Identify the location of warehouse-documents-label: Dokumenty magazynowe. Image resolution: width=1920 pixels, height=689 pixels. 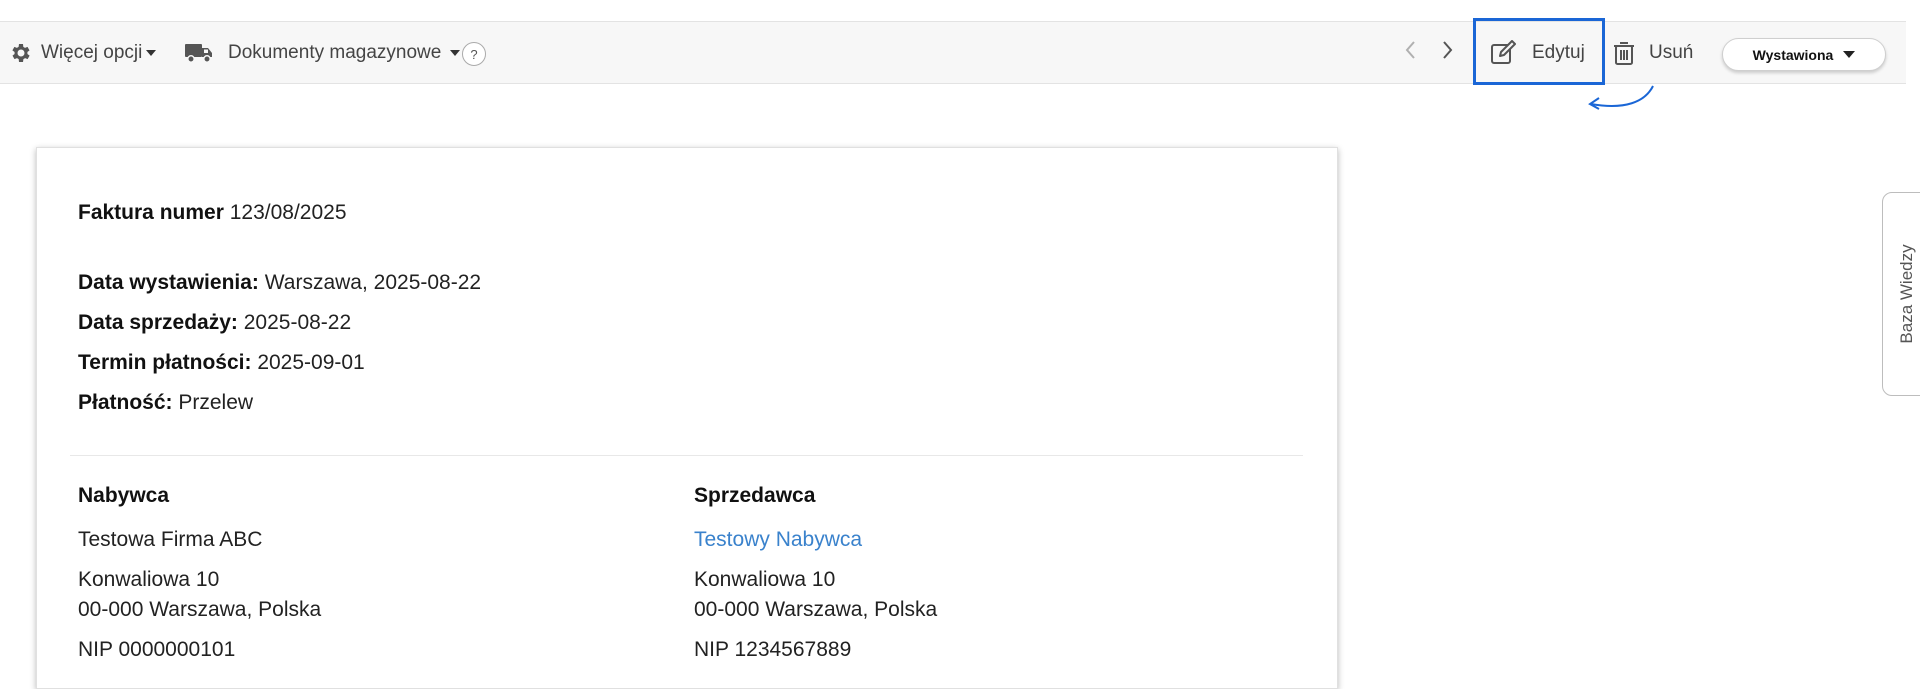
(335, 52).